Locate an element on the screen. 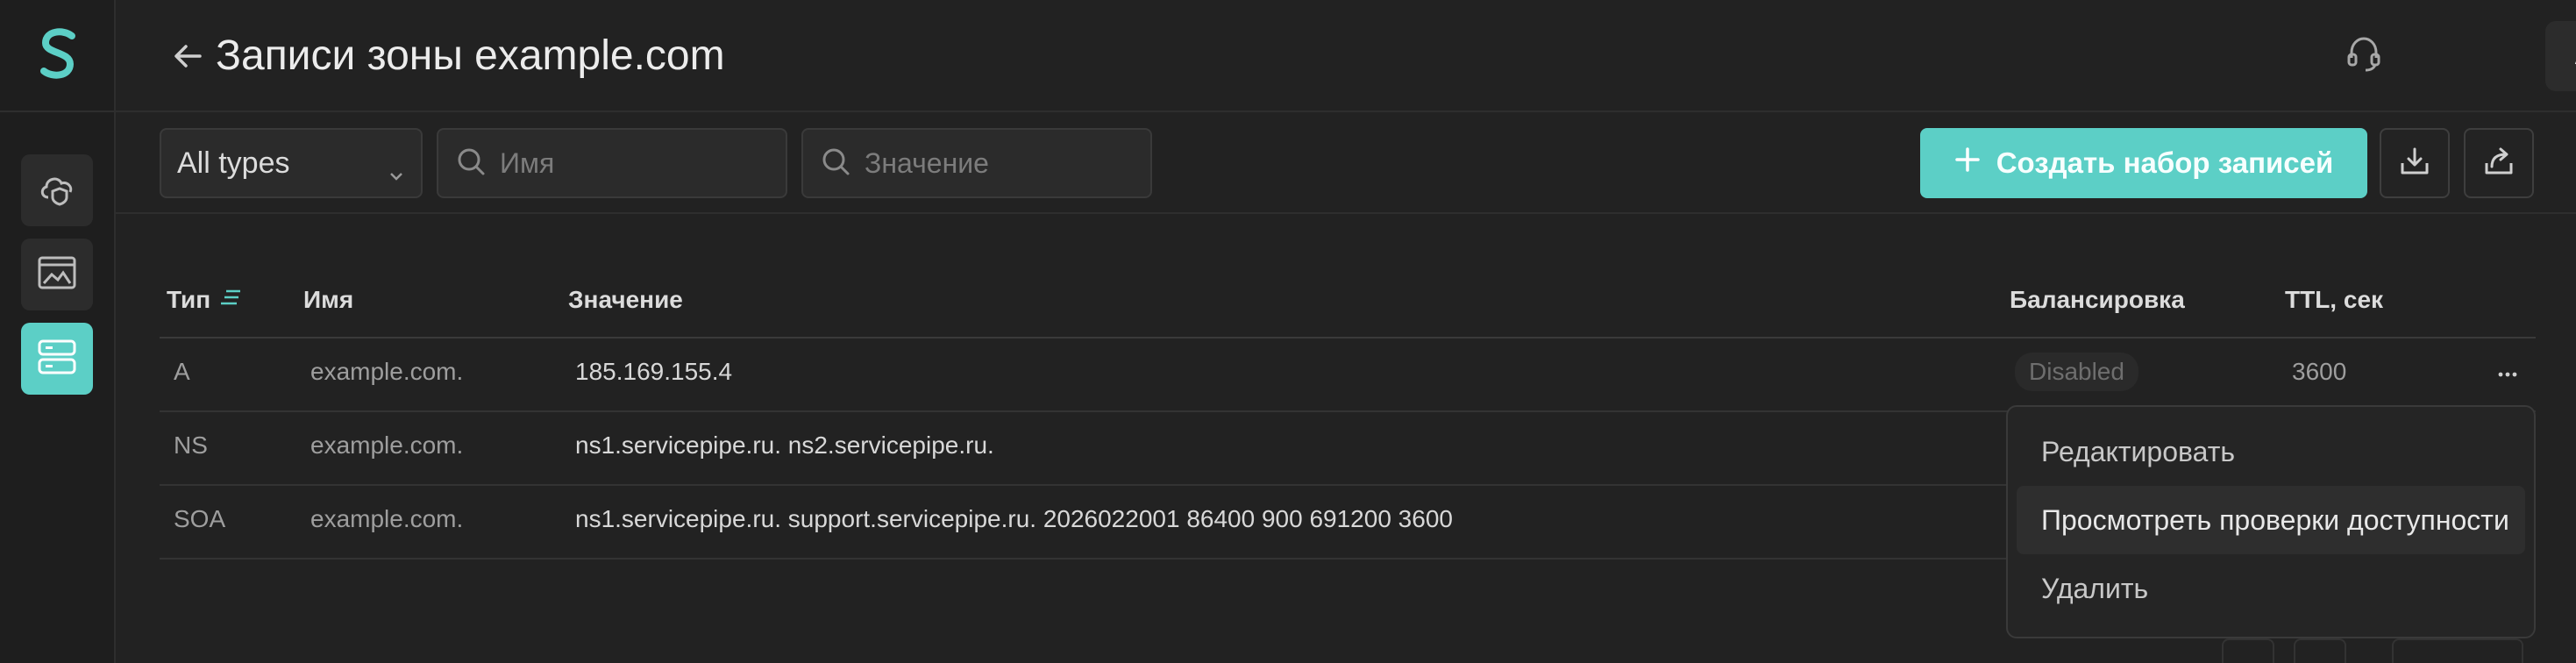 Image resolution: width=2576 pixels, height=663 pixels. import-button is located at coordinates (2415, 163).